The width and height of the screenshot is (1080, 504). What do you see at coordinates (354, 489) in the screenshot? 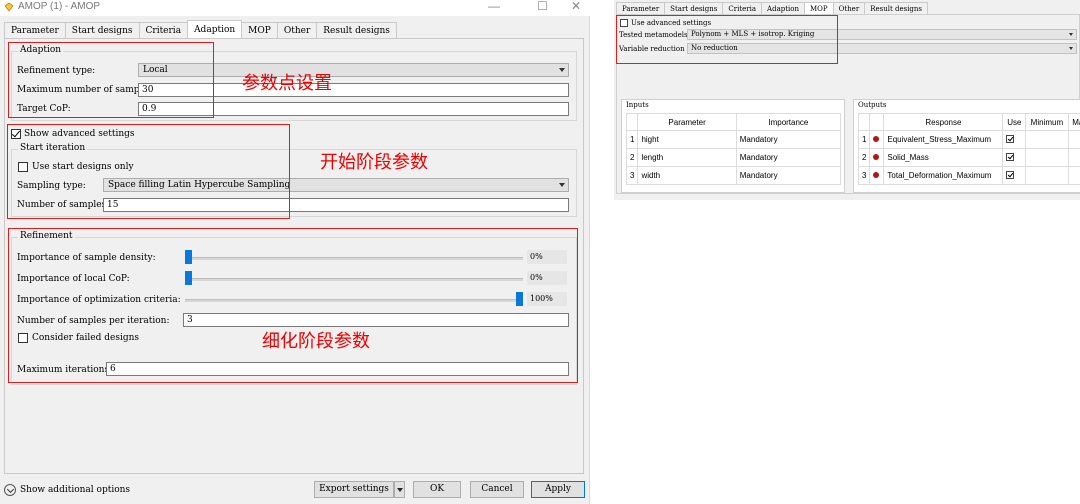
I see `export-settings-button: Export settings` at bounding box center [354, 489].